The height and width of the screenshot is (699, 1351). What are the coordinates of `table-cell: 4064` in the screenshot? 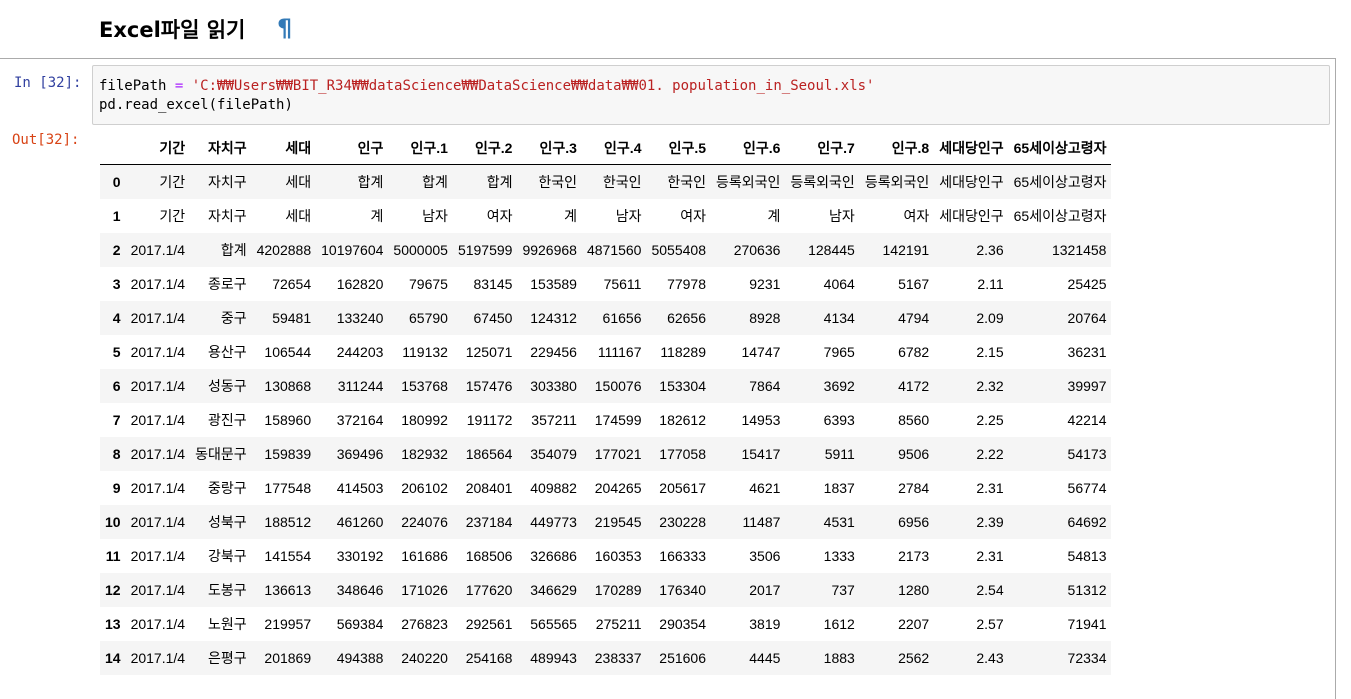 It's located at (839, 284).